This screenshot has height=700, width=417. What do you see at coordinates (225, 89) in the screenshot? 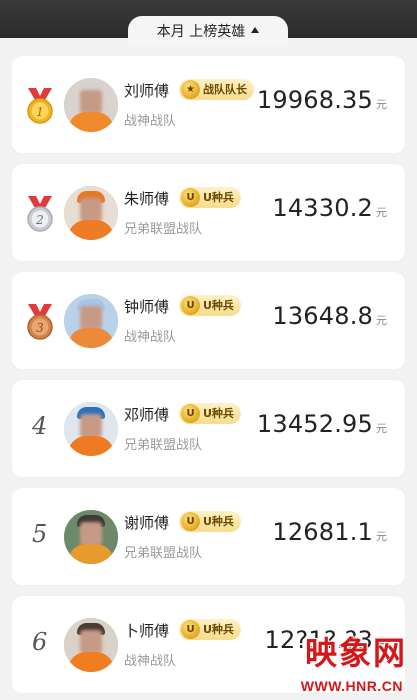
I see `title-badge-label: 战队队长` at bounding box center [225, 89].